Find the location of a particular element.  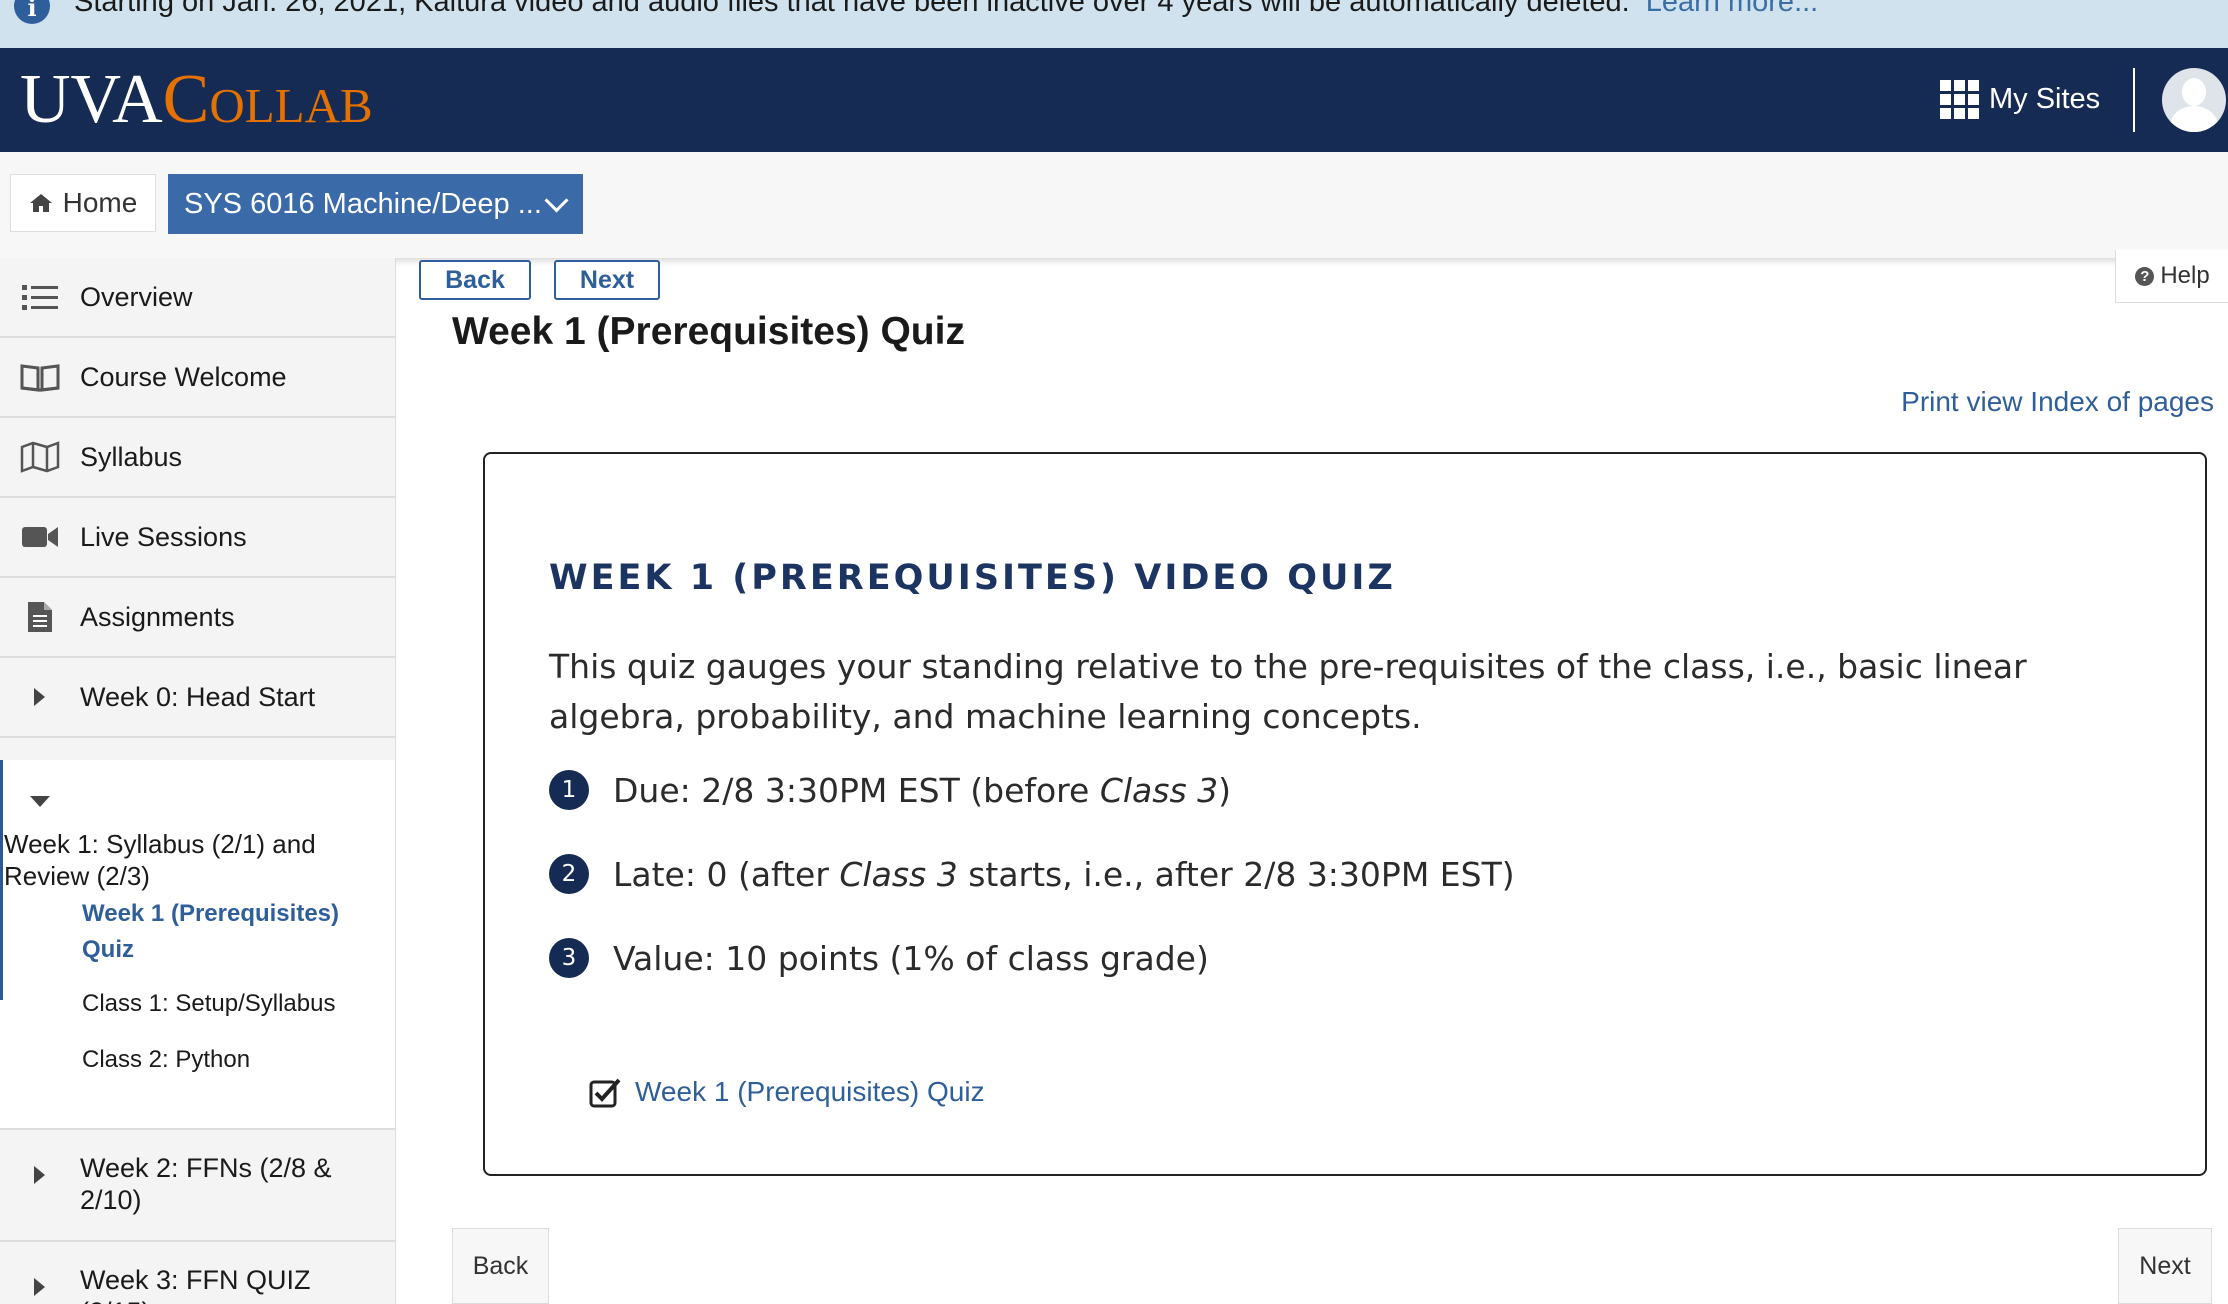

content-heading: WEEK 1 (PREREQUISITES) VIDEO QUIZ is located at coordinates (972, 578).